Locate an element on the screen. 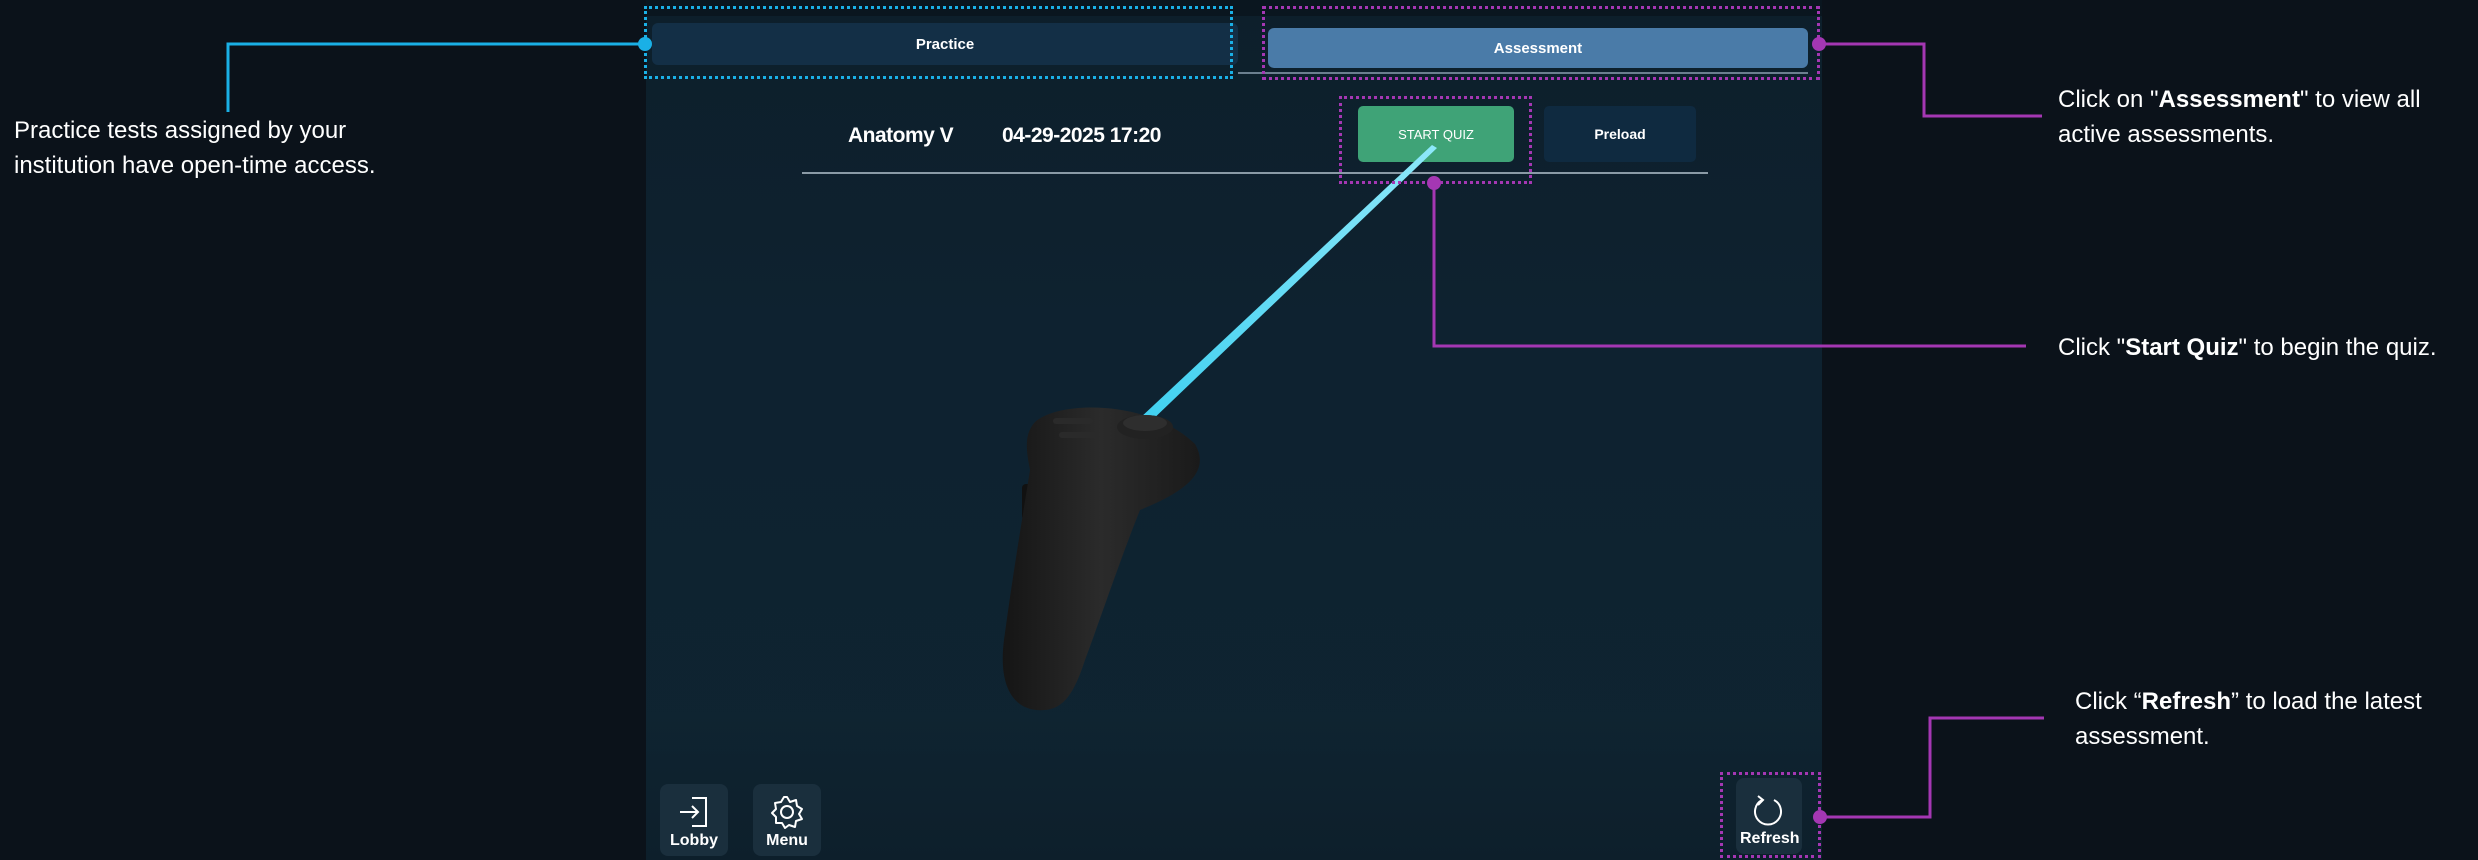 Image resolution: width=2478 pixels, height=860 pixels. assessment-callout-line is located at coordinates (1927, 77).